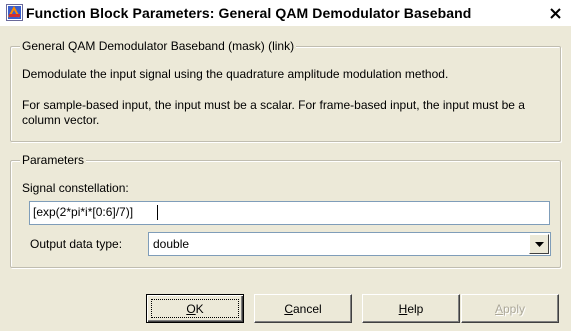 Image resolution: width=571 pixels, height=331 pixels. I want to click on signal-constellation-input: [exp(2*pi*i*[0:6]/7)], so click(289, 213).